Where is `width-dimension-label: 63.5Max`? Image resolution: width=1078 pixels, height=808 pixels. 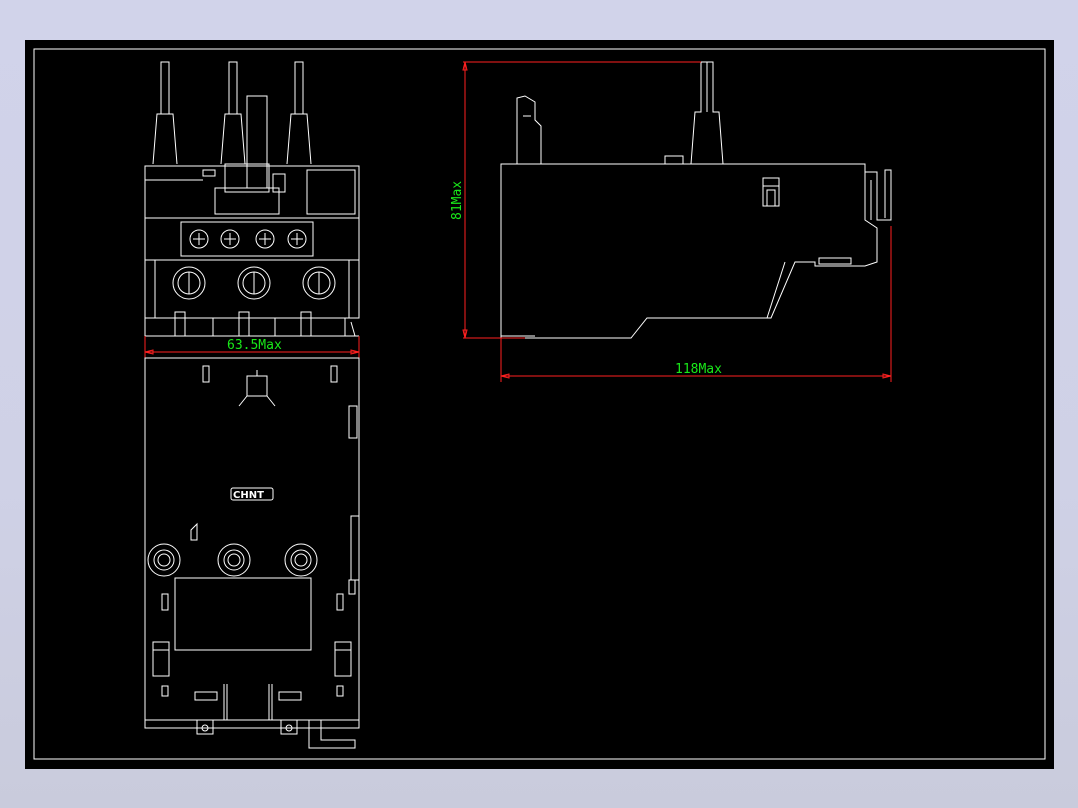
width-dimension-label: 63.5Max is located at coordinates (254, 345).